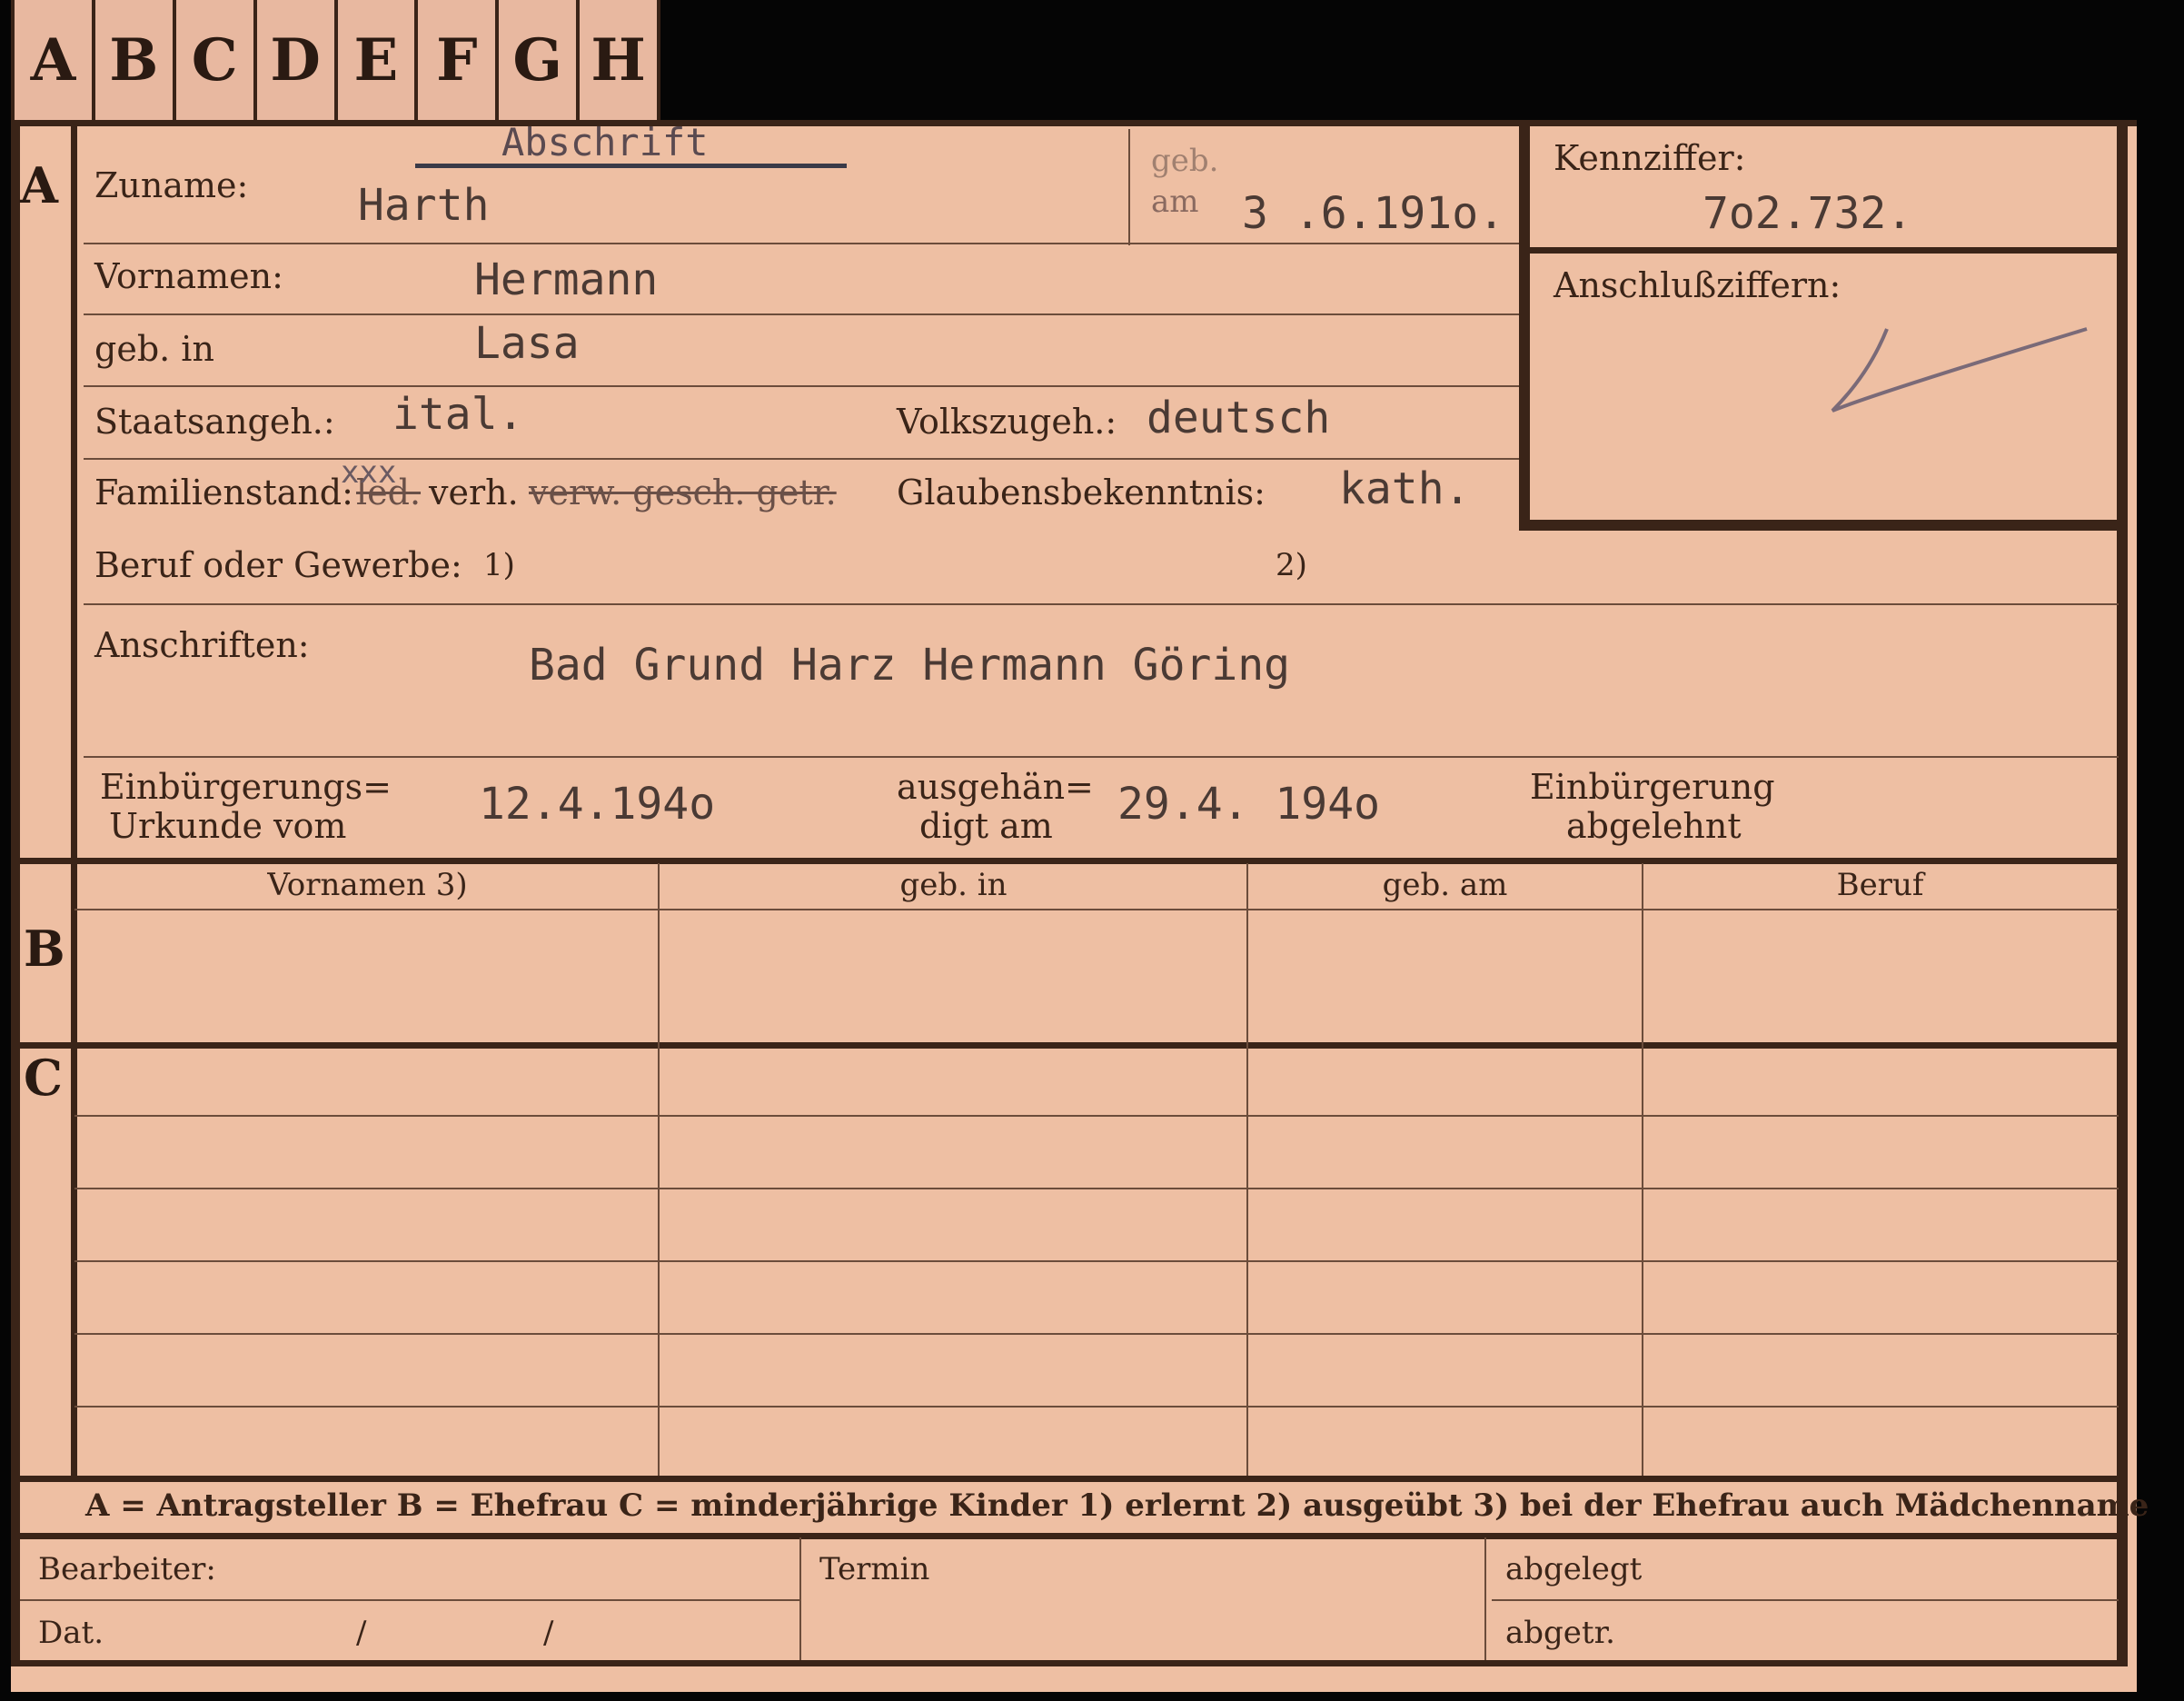 This screenshot has width=2184, height=1701. I want to click on card-right-border, so click(2122, 892).